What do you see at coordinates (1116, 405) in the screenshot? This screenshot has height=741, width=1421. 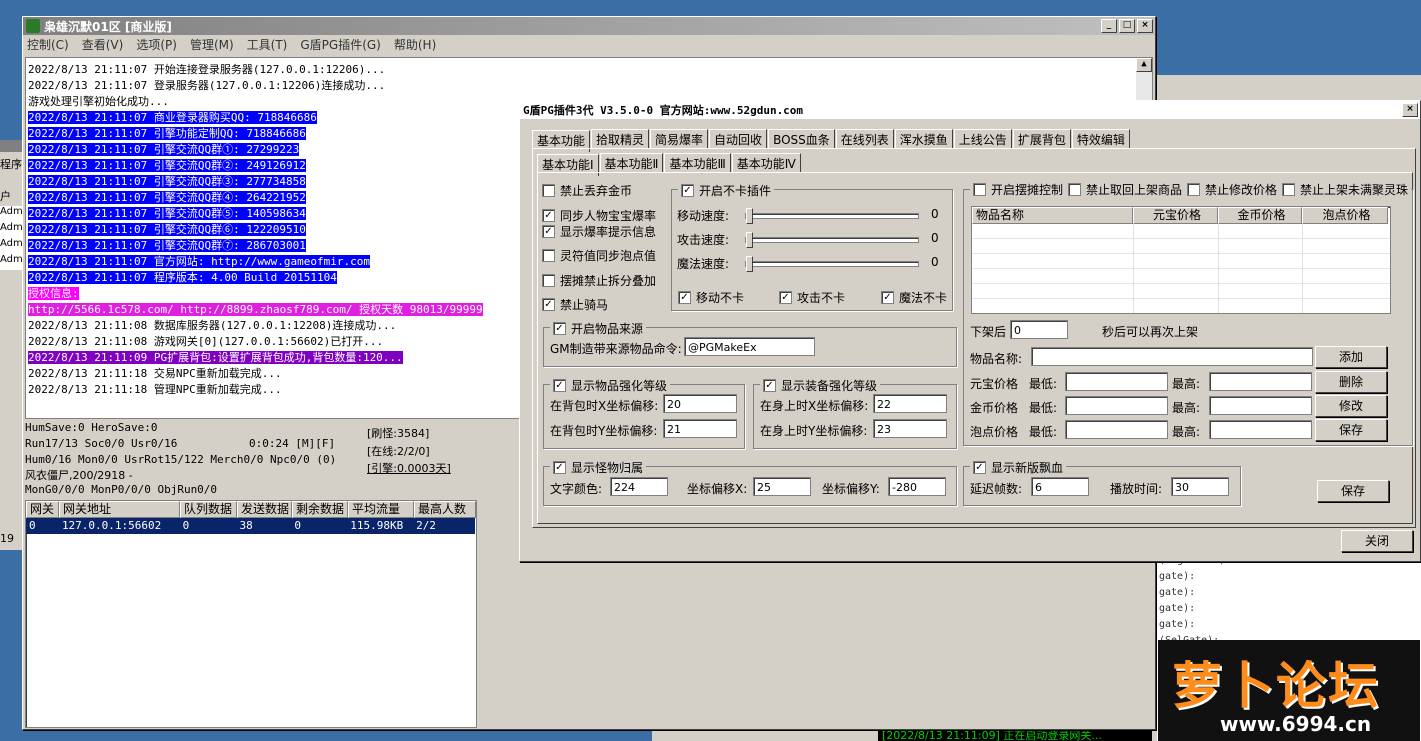 I see `gold-min-input` at bounding box center [1116, 405].